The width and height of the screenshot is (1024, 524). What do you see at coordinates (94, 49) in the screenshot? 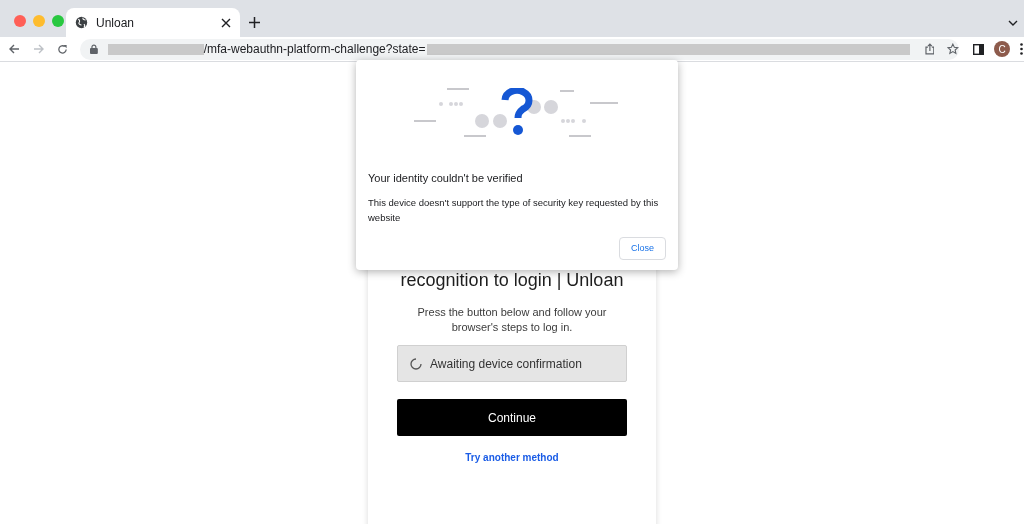
I see `lock-icon` at bounding box center [94, 49].